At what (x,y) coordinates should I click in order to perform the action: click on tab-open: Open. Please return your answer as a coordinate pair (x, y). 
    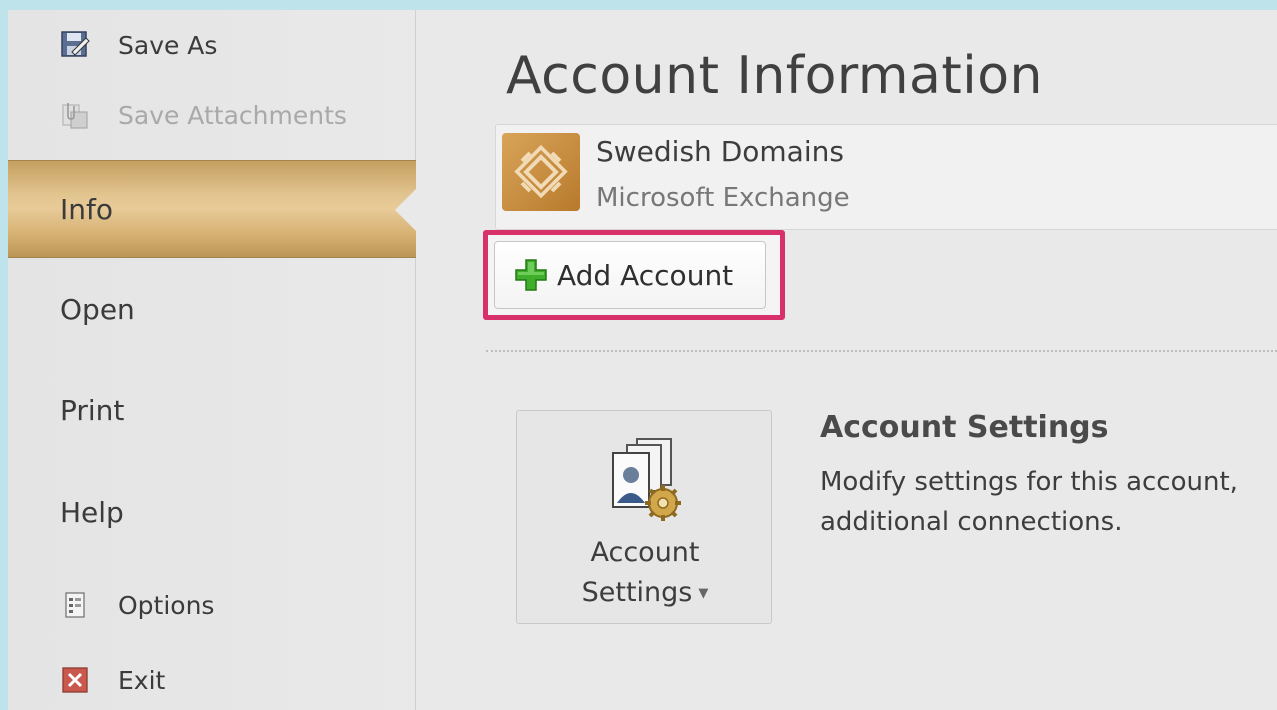
    Looking at the image, I should click on (97, 309).